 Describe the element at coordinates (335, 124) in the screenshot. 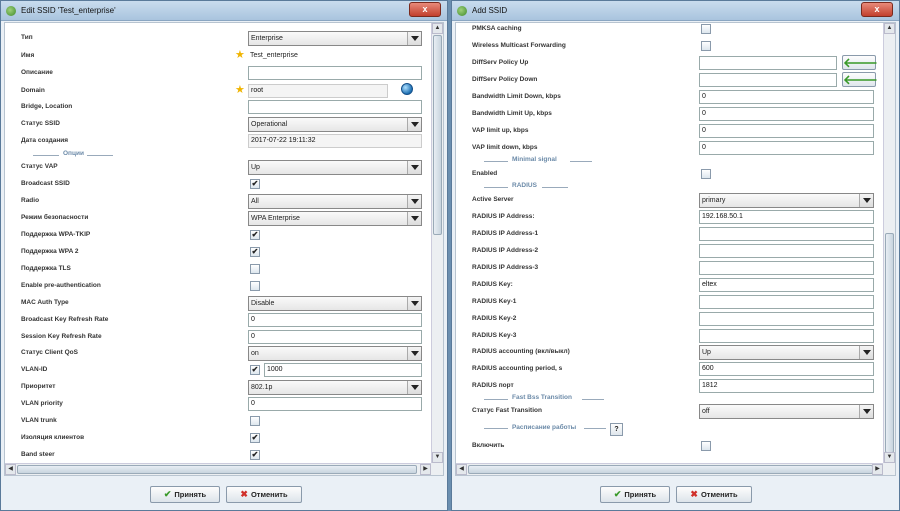

I see `ssid-status-select: Operational` at that location.